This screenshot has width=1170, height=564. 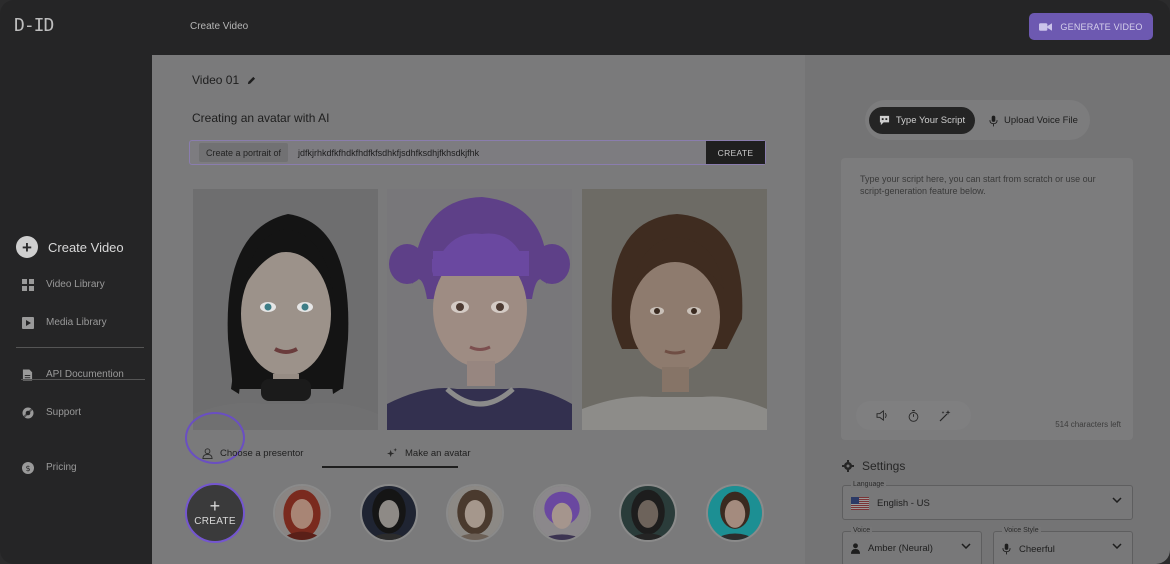 What do you see at coordinates (1063, 545) in the screenshot?
I see `voice-style-select: Voice Style Cheerful` at bounding box center [1063, 545].